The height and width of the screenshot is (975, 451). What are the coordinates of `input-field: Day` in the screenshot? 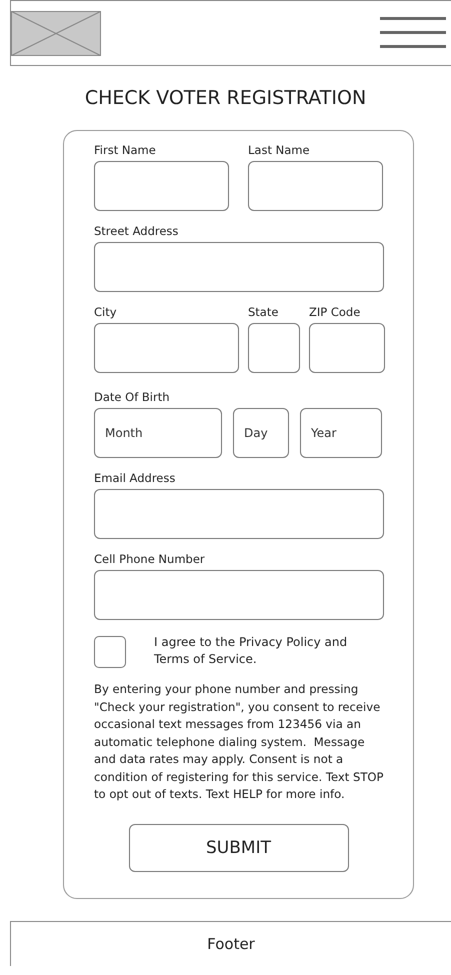 It's located at (261, 433).